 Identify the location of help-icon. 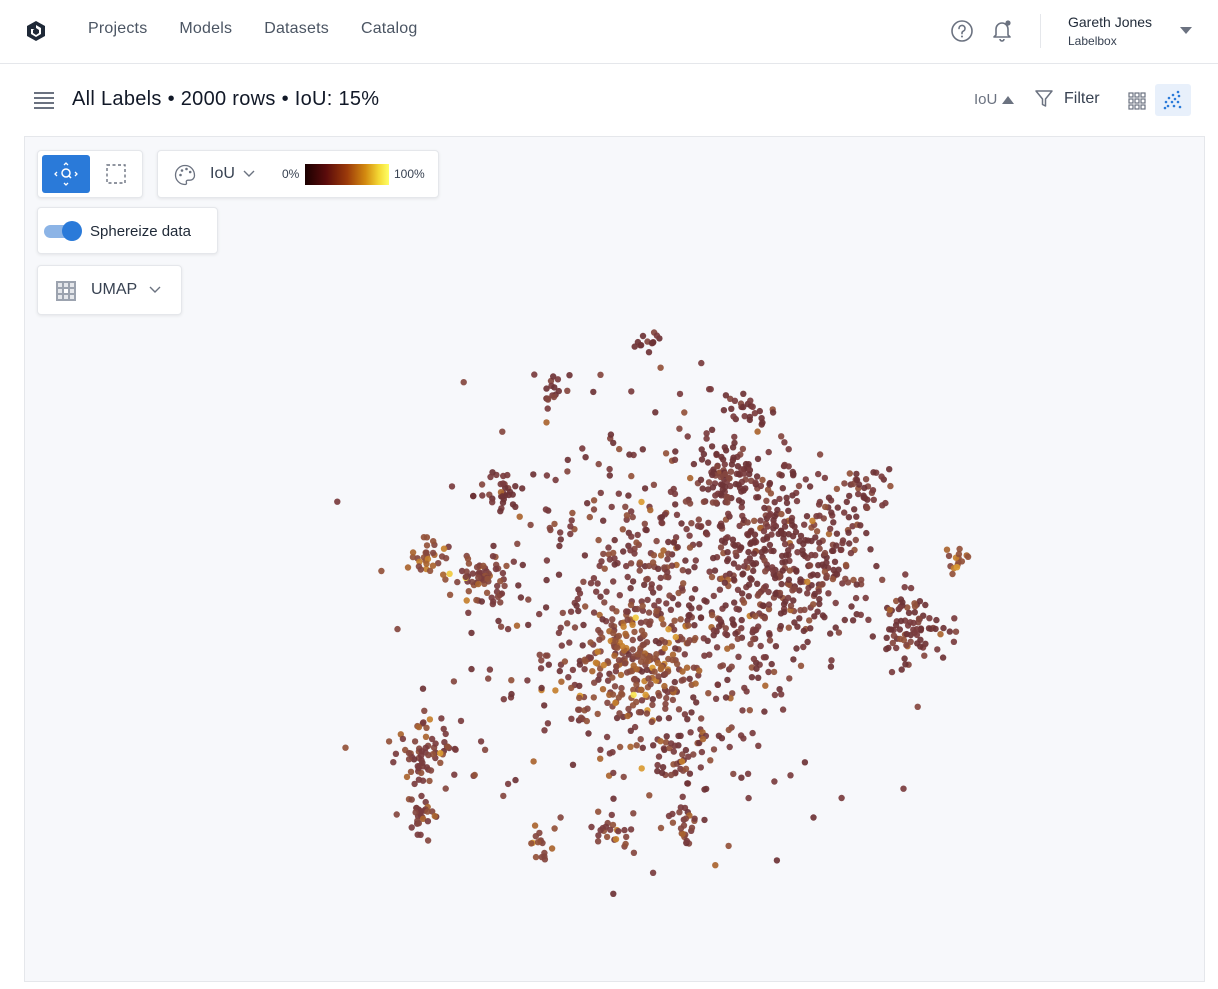
(962, 31).